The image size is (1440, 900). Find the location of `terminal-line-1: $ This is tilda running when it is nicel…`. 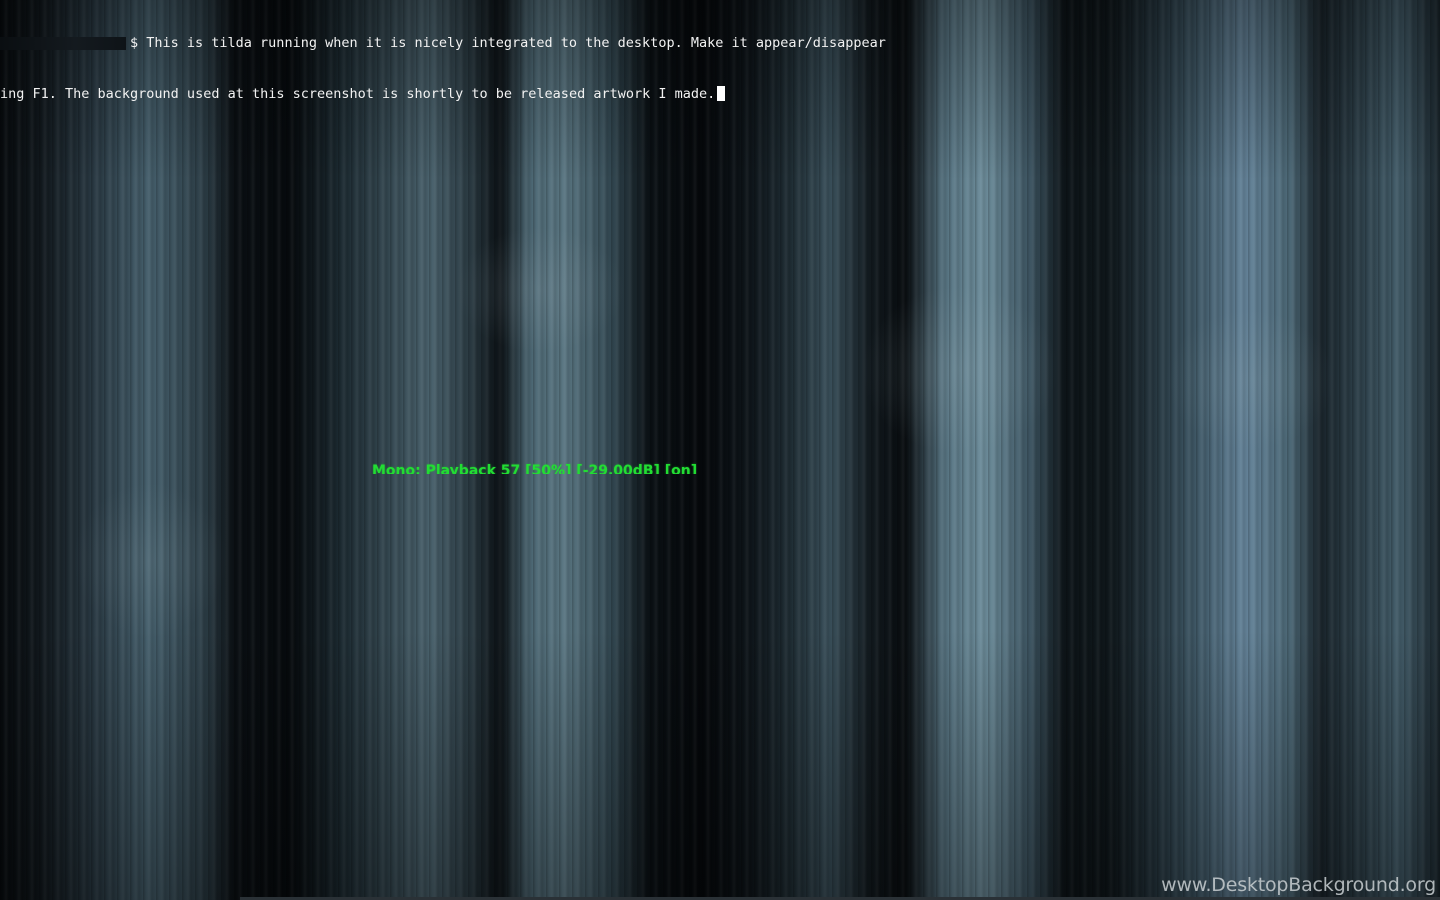

terminal-line-1: $ This is tilda running when it is nicel… is located at coordinates (720, 43).